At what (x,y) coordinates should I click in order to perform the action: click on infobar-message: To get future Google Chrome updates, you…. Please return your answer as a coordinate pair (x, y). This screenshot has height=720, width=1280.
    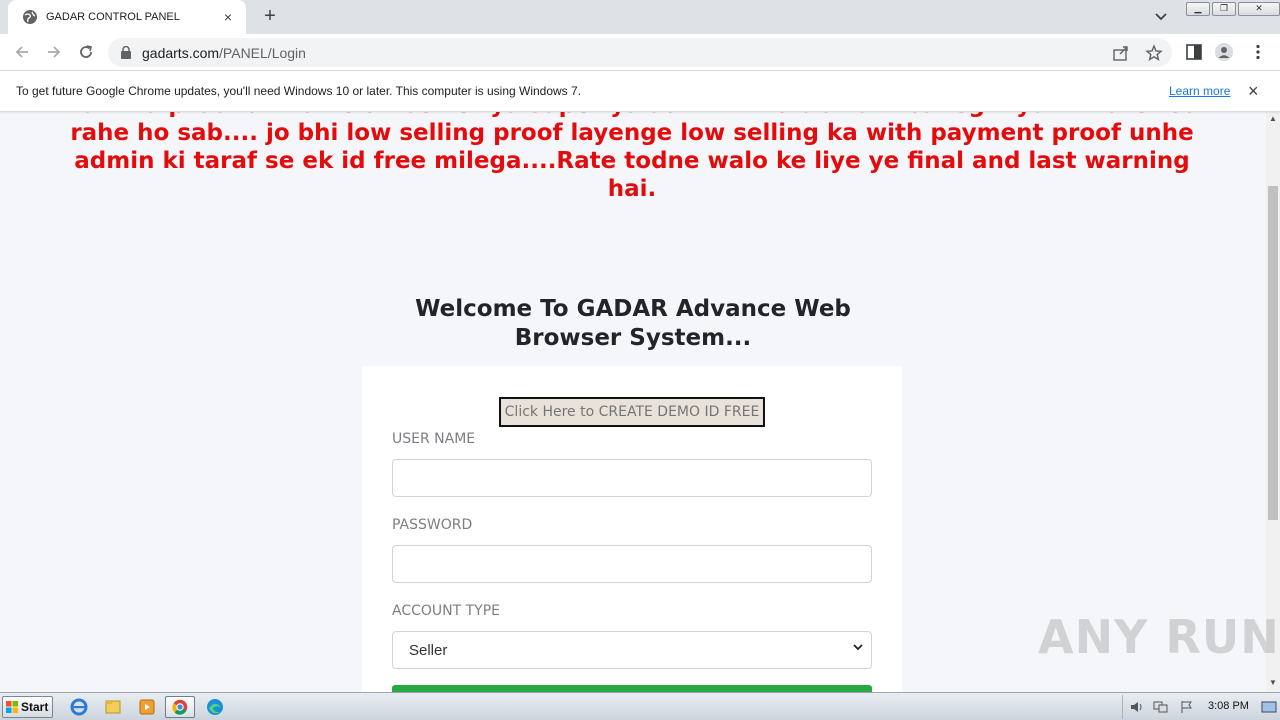
    Looking at the image, I should click on (299, 91).